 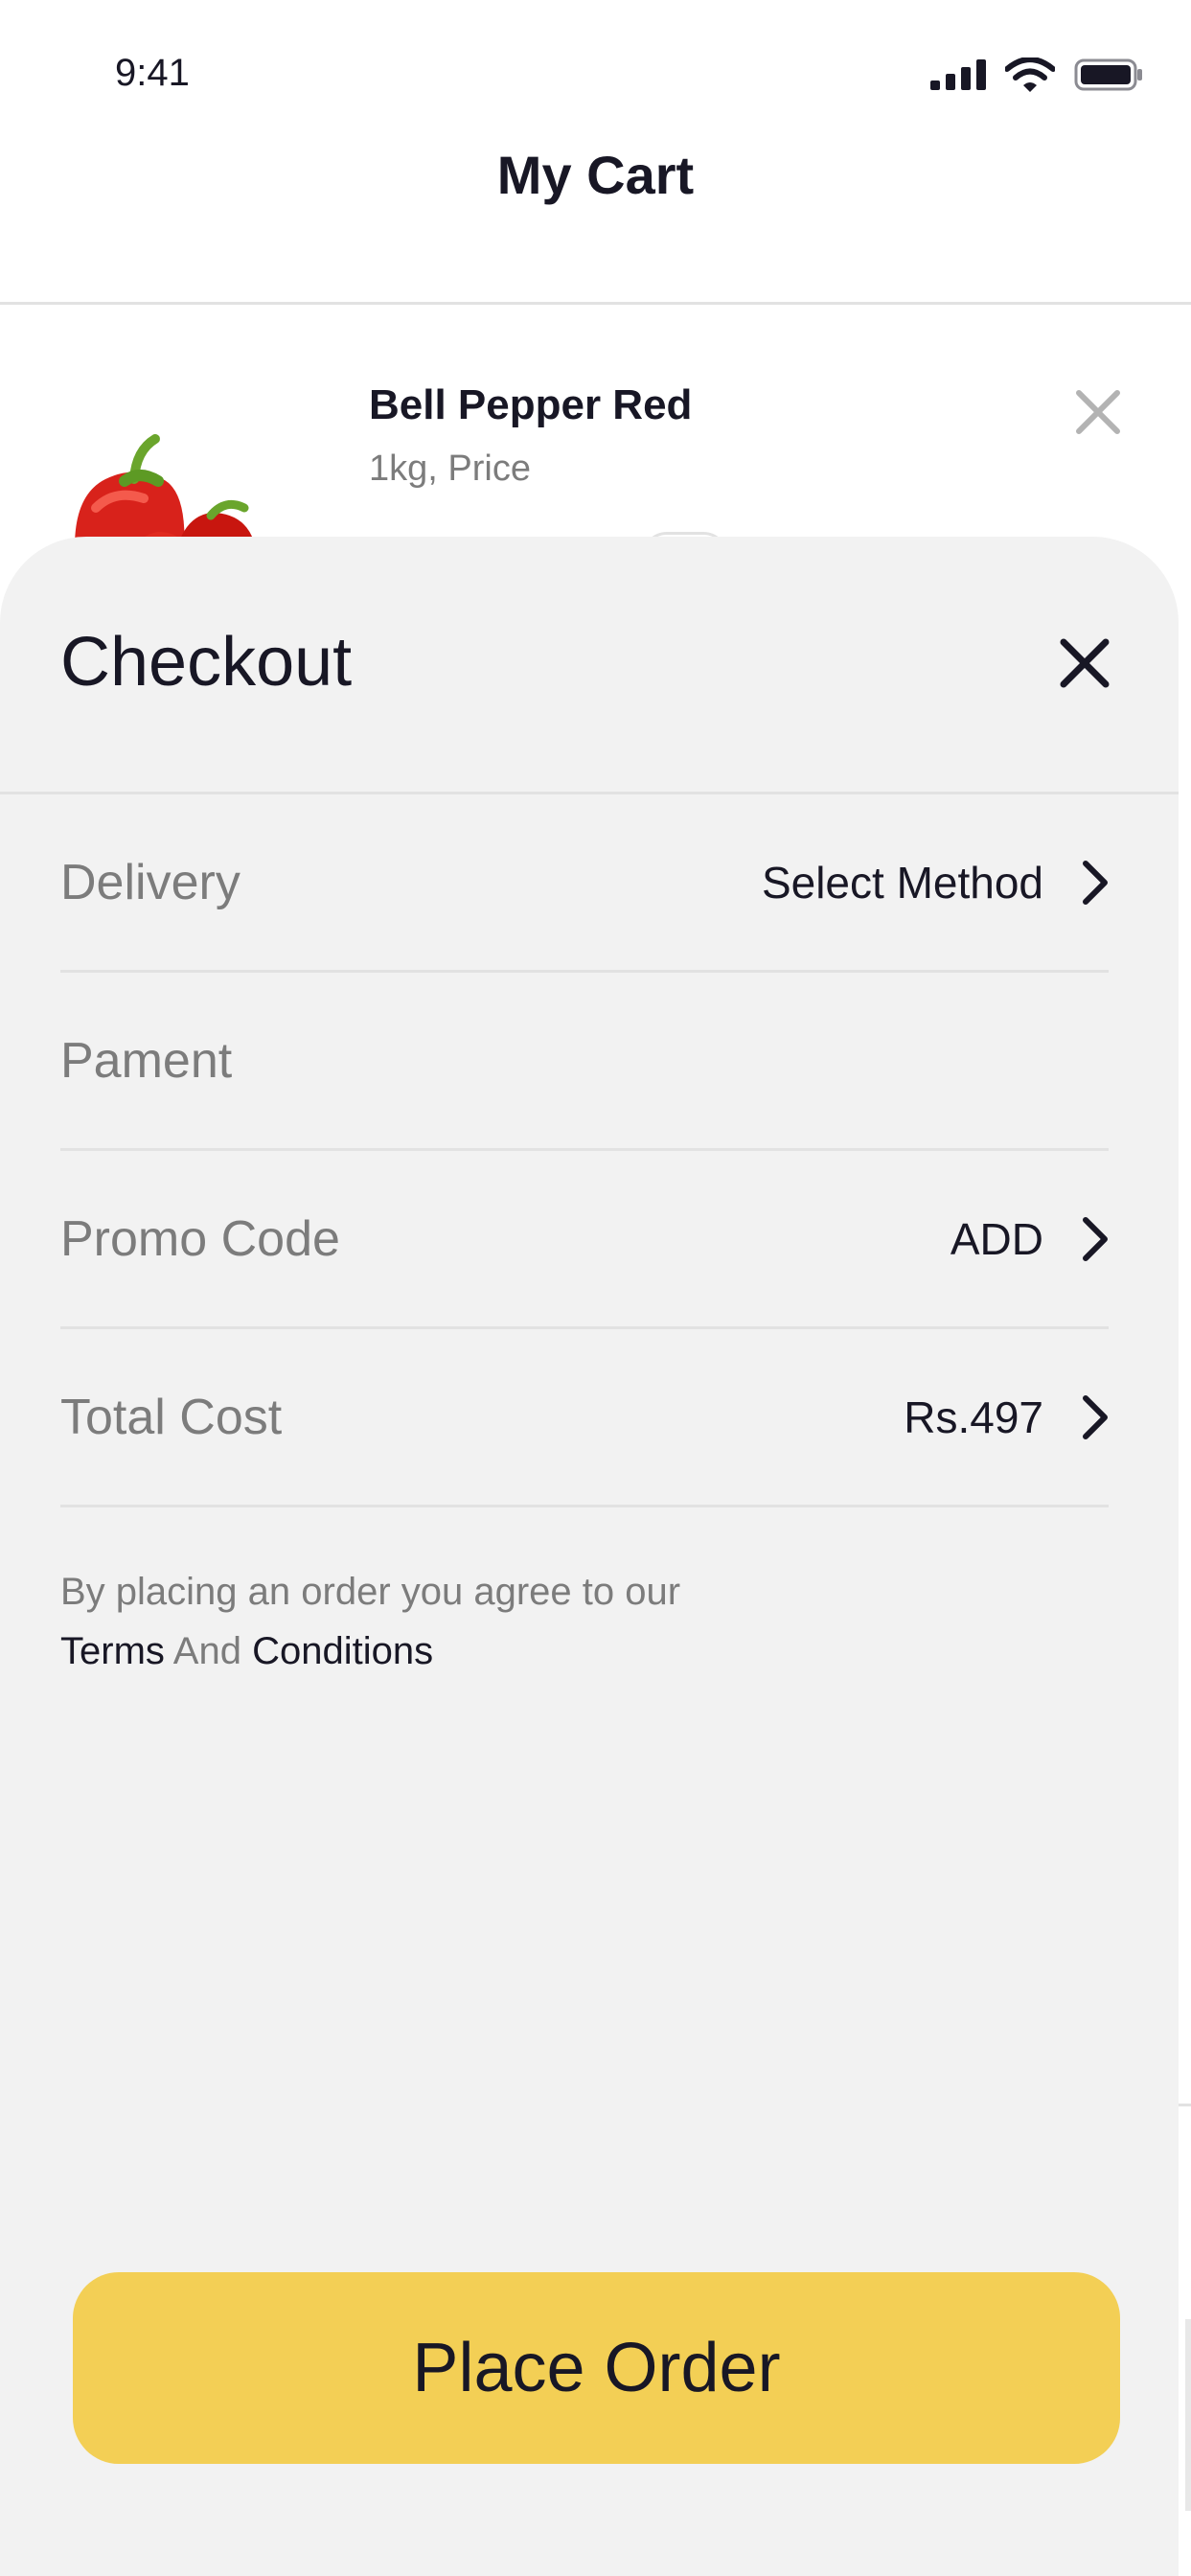 What do you see at coordinates (1030, 75) in the screenshot?
I see `wifi-icon` at bounding box center [1030, 75].